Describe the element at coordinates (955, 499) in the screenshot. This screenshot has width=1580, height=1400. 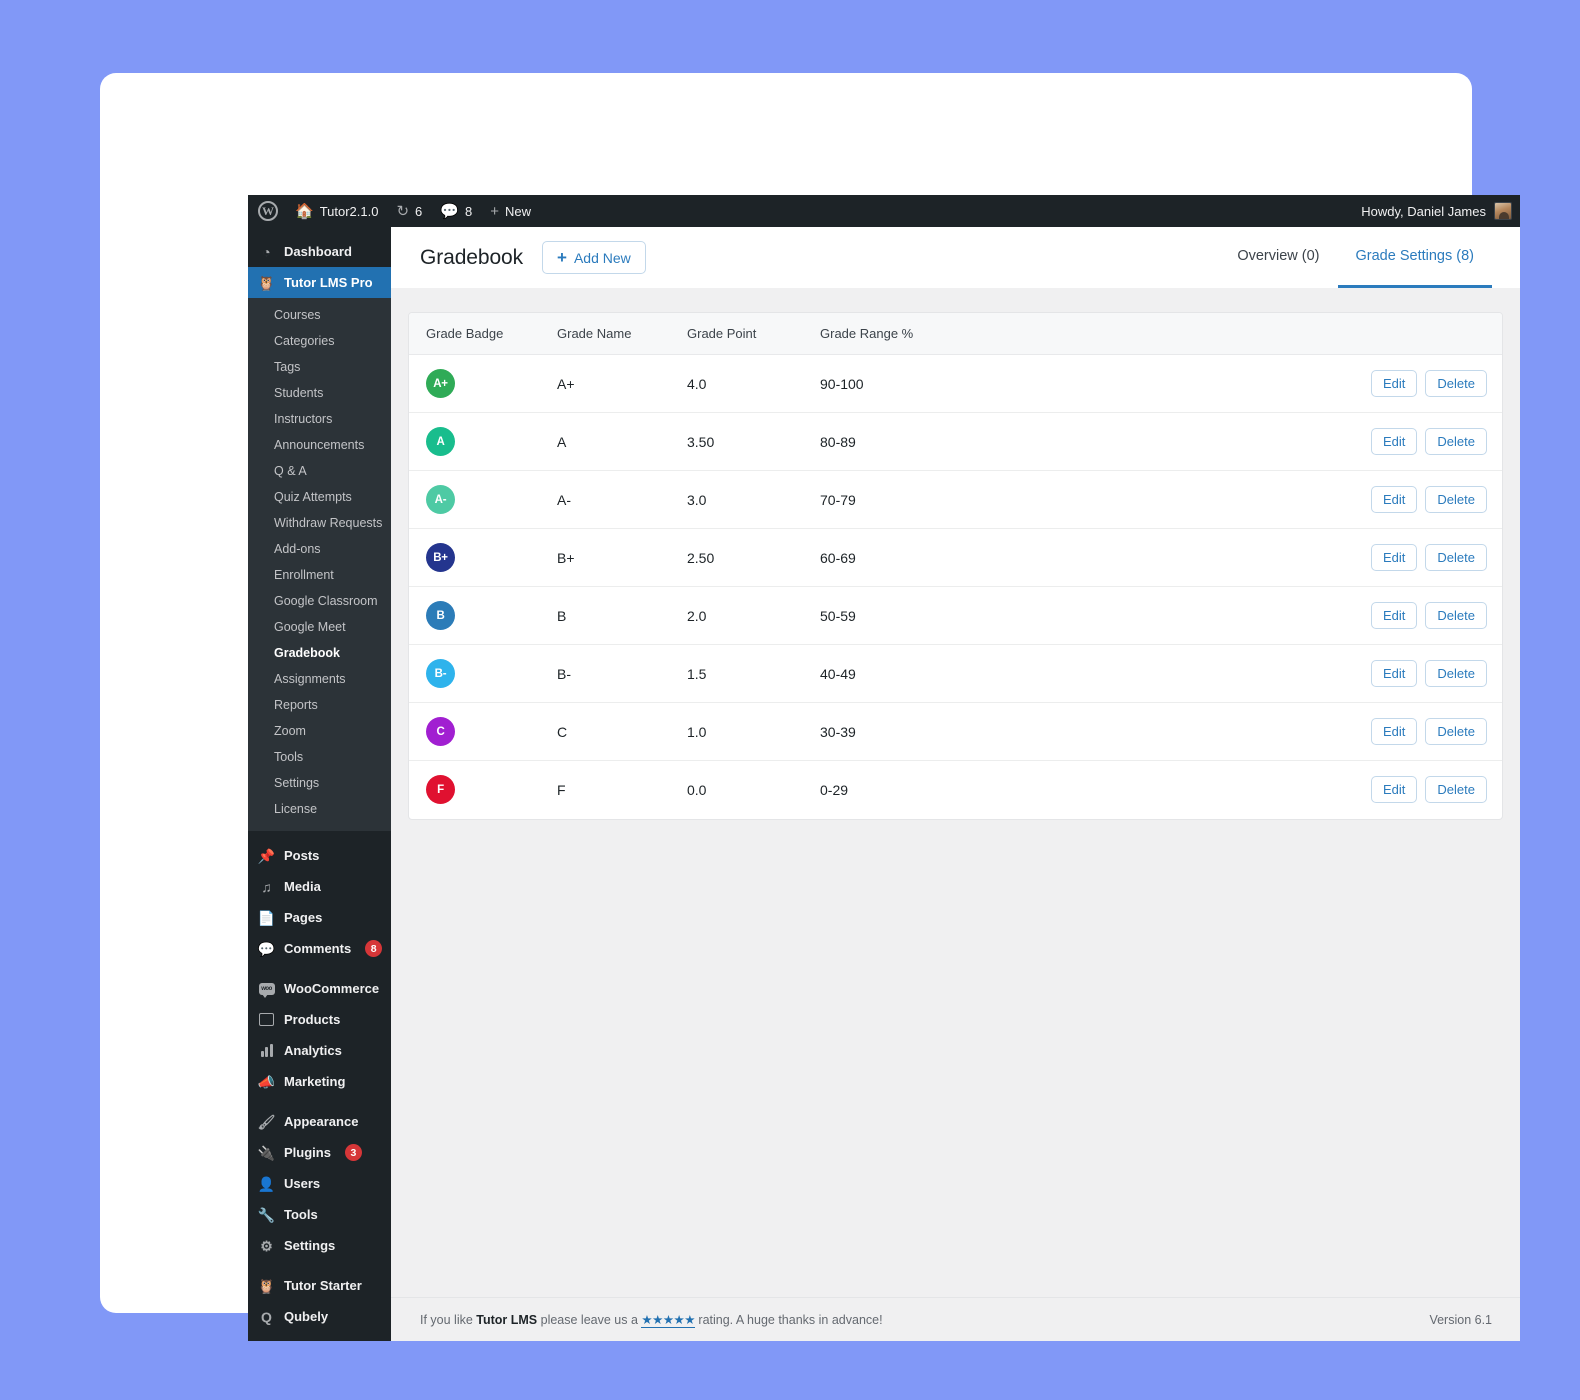
I see `table-row: A- A- 3.0 70-79 Edit Delete` at that location.